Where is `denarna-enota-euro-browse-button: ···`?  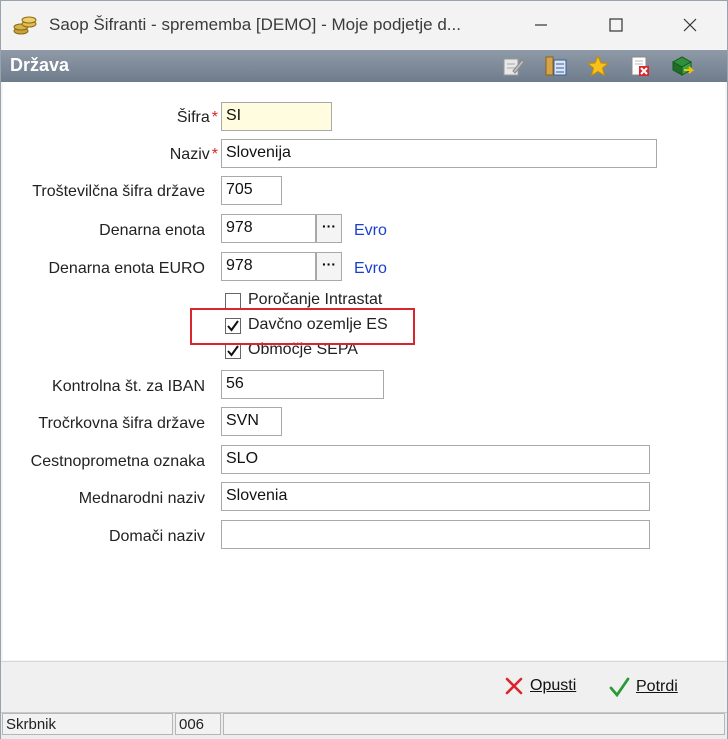
denarna-enota-euro-browse-button: ··· is located at coordinates (329, 266).